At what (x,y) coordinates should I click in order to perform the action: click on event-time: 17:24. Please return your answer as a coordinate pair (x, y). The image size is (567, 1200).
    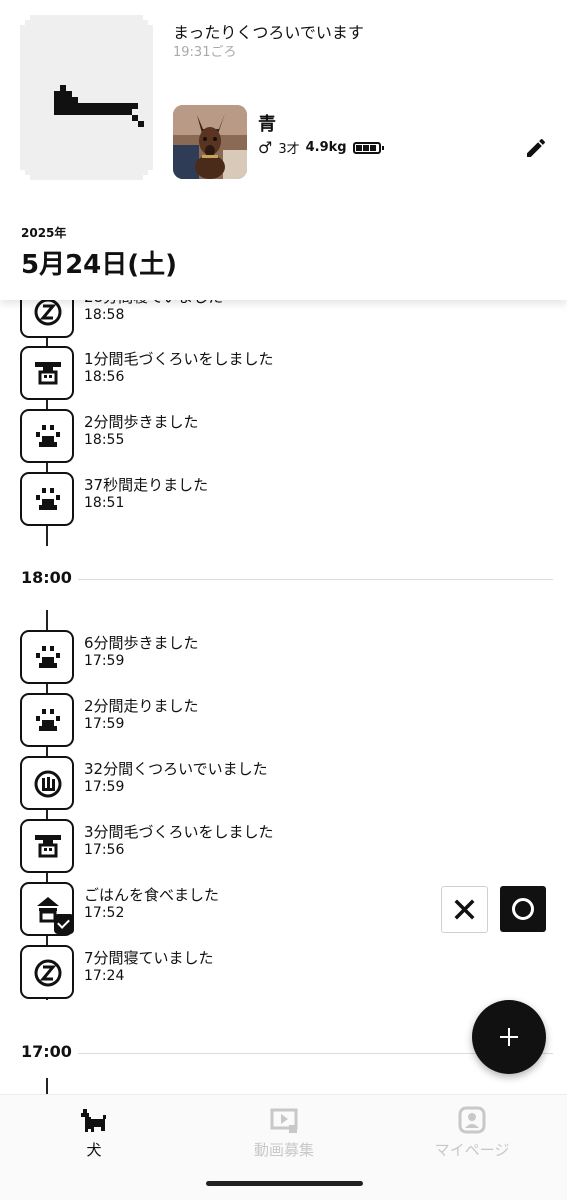
    Looking at the image, I should click on (104, 976).